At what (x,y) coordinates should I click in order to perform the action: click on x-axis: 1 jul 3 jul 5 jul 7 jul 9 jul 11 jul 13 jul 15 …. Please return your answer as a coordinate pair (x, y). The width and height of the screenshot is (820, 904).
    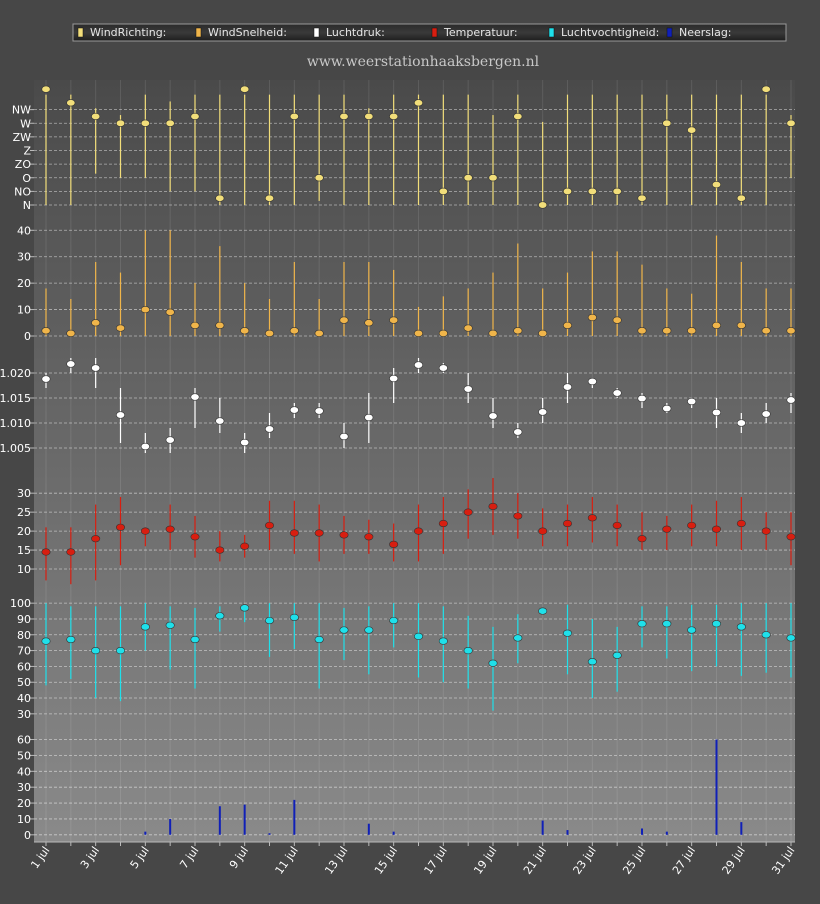
    Looking at the image, I should click on (412, 859).